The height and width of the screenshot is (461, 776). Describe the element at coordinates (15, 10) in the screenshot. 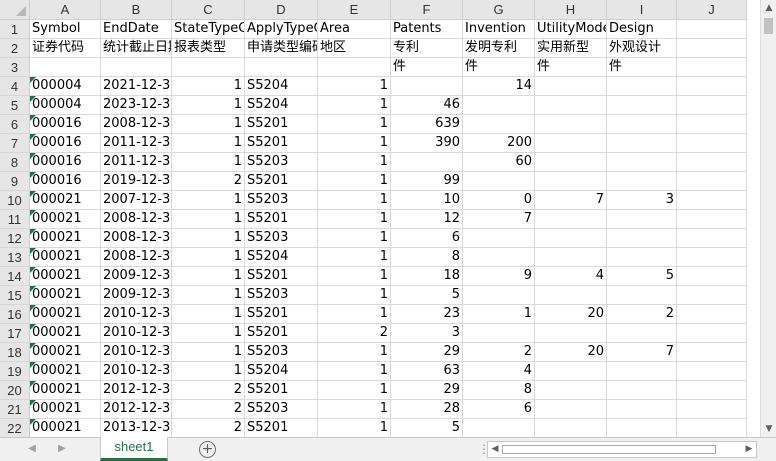

I see `select-all-corner` at that location.